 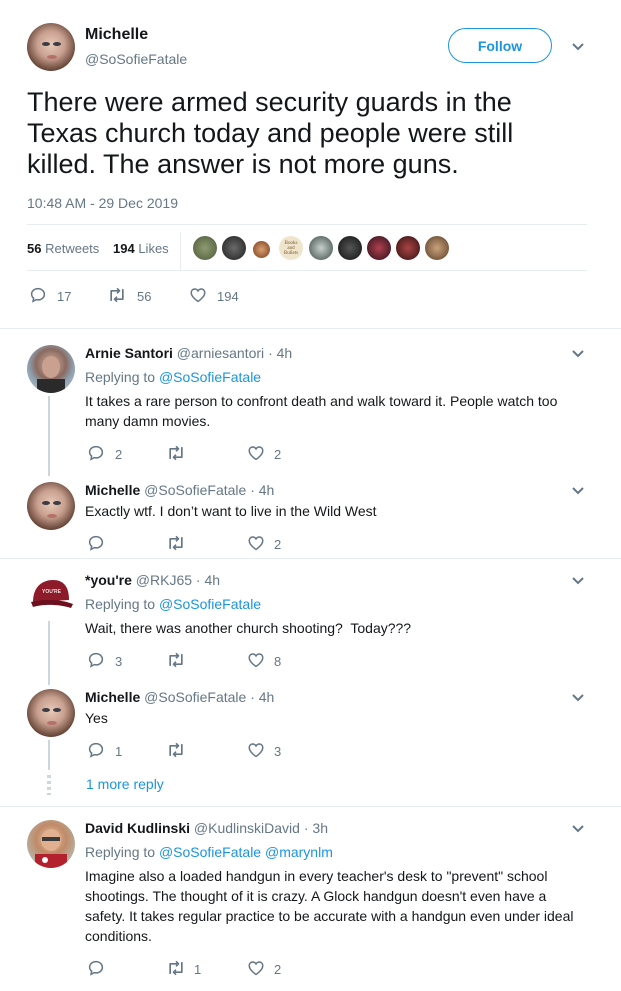 I want to click on author-handle: @RKJ65, so click(x=164, y=580).